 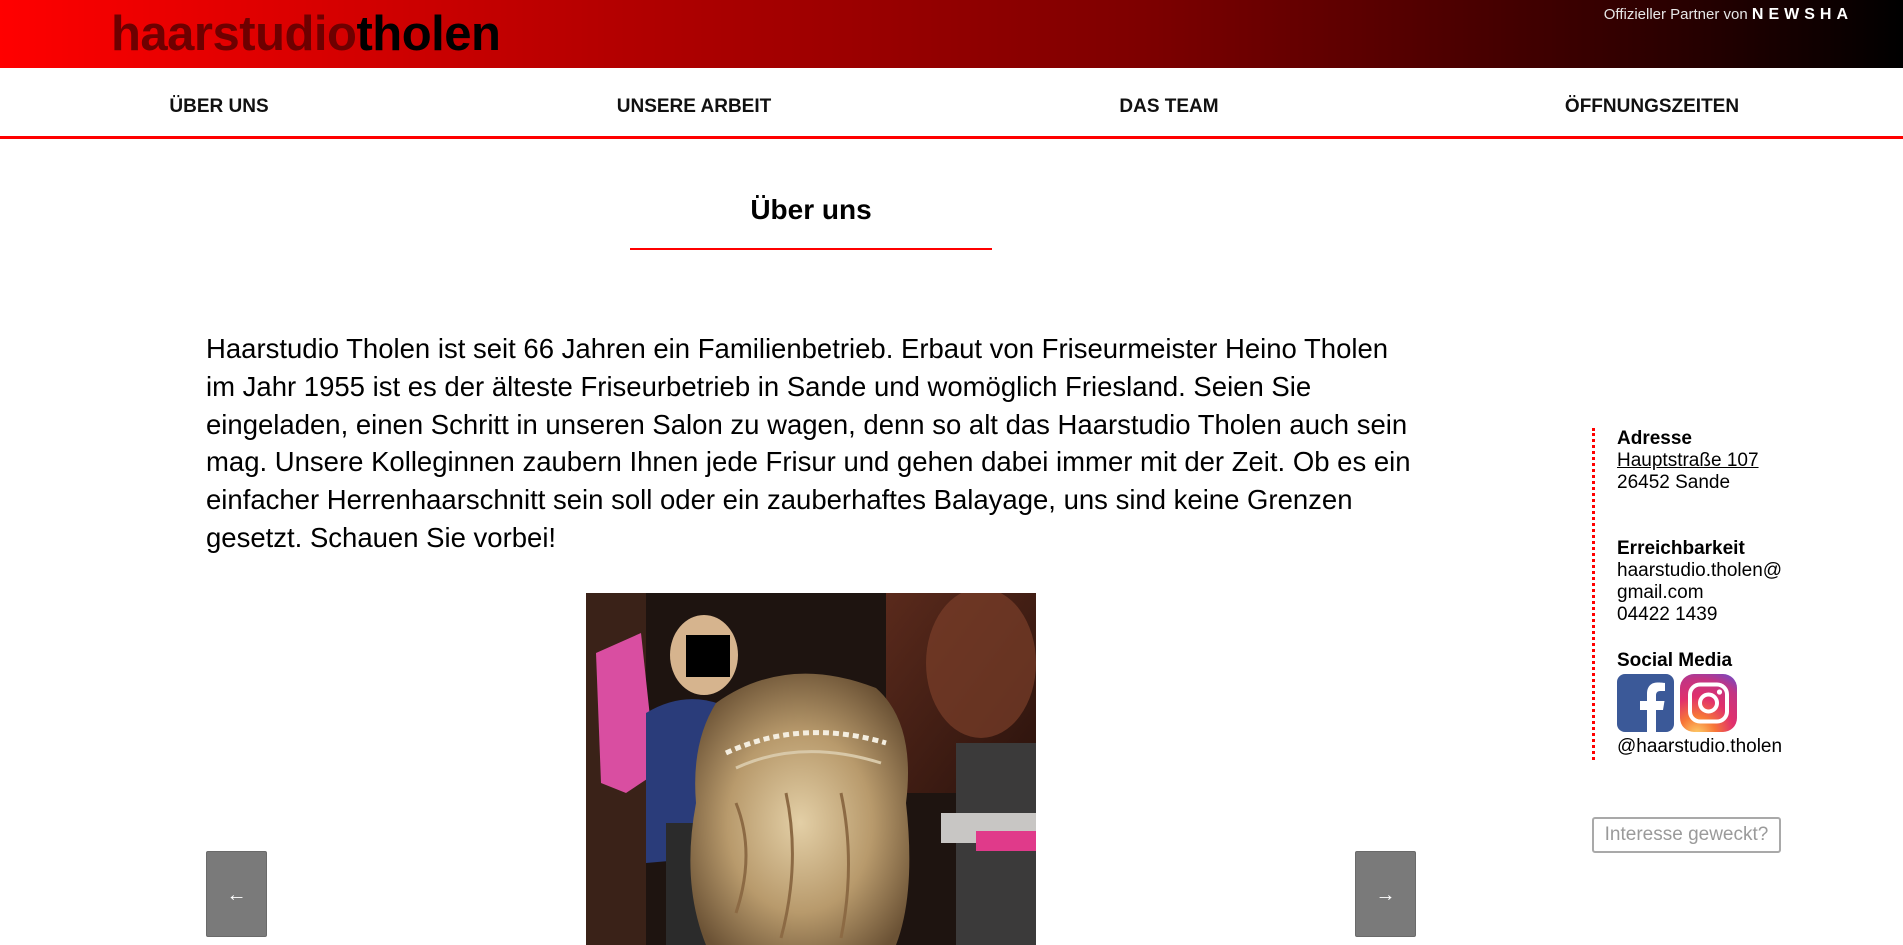 I want to click on title-underline, so click(x=811, y=249).